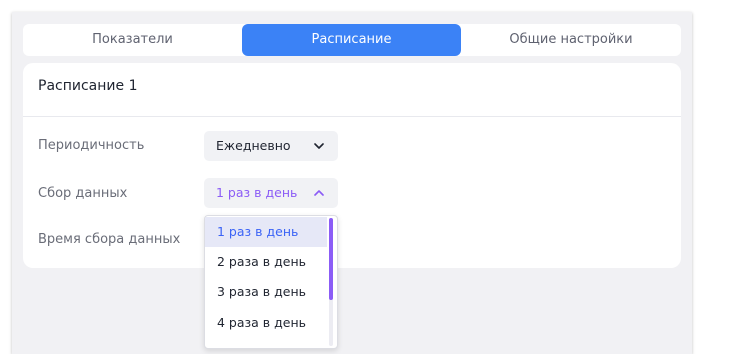 The width and height of the screenshot is (733, 354). Describe the element at coordinates (331, 259) in the screenshot. I see `dropdown-scrollbar-thumb` at that location.